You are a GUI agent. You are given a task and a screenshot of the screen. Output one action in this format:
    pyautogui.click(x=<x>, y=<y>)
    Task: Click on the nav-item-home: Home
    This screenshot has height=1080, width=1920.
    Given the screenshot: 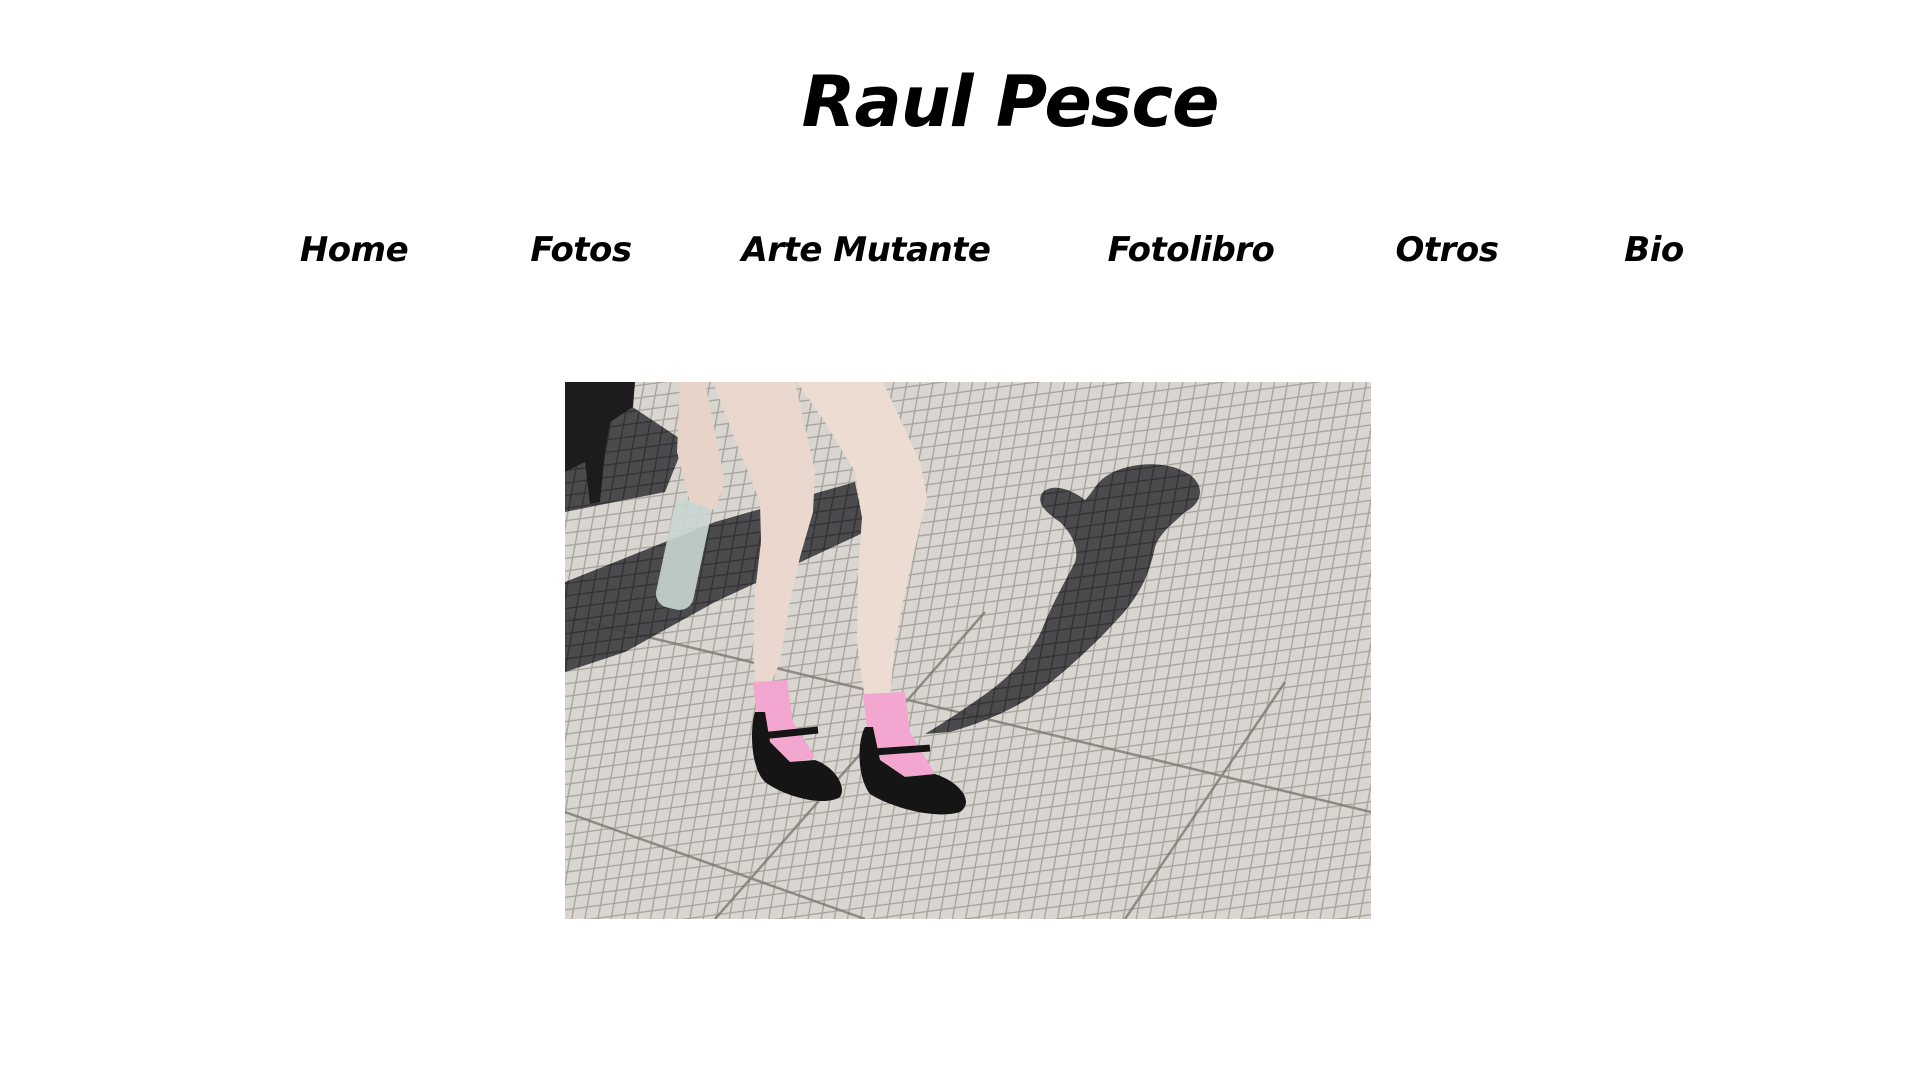 What is the action you would take?
    pyautogui.click(x=354, y=250)
    